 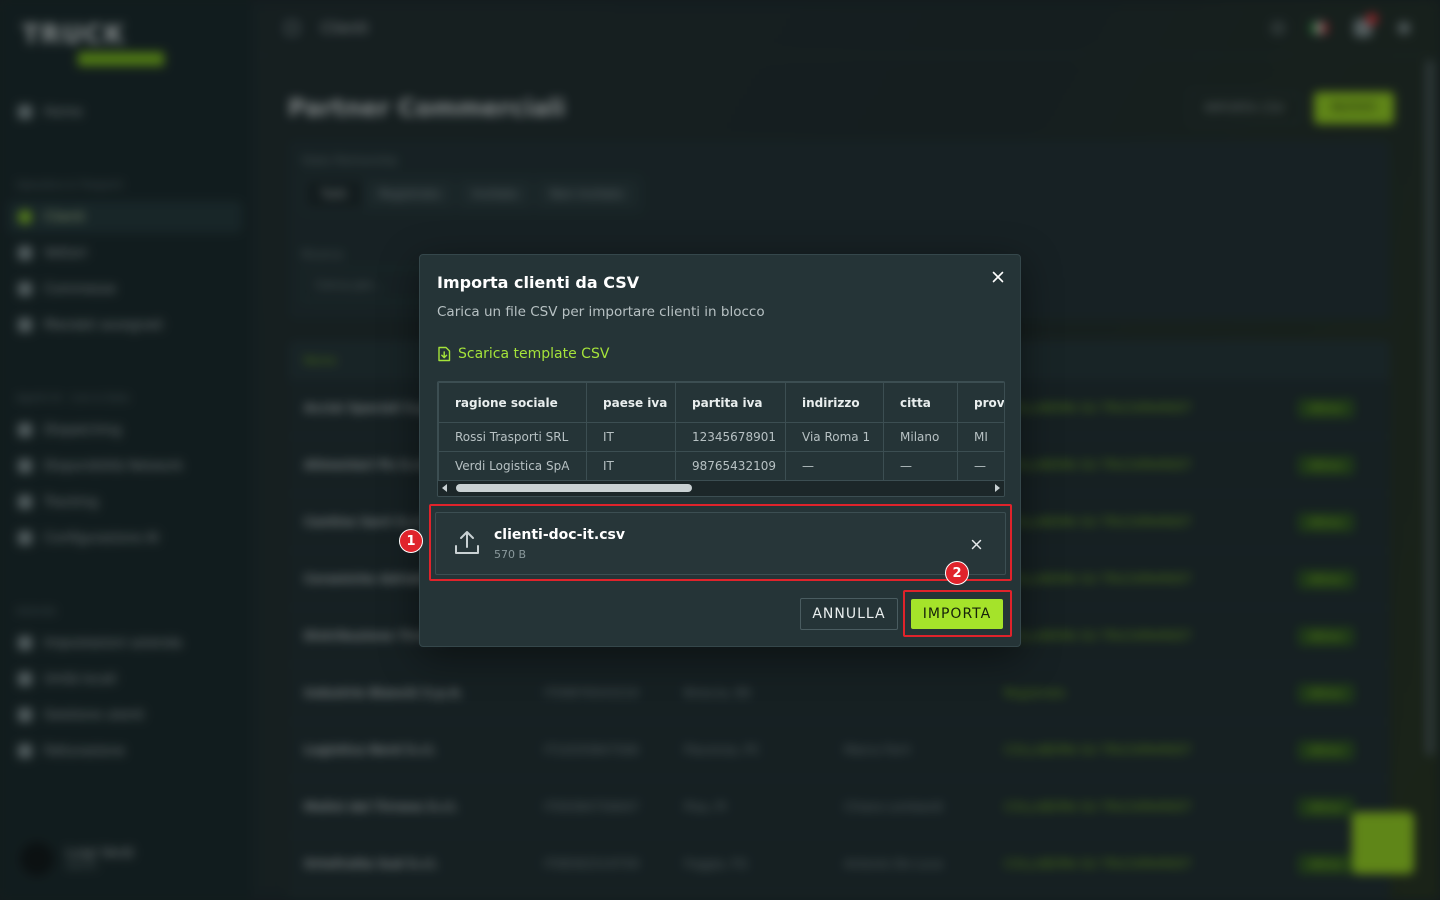 What do you see at coordinates (957, 573) in the screenshot?
I see `step-marker-2: 2` at bounding box center [957, 573].